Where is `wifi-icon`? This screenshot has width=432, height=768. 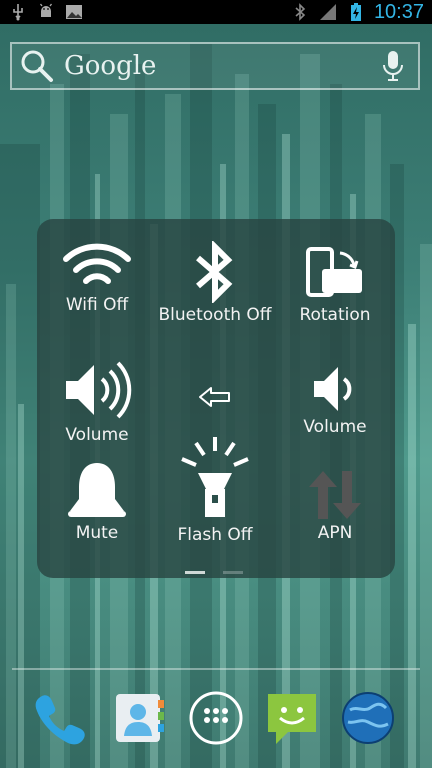 wifi-icon is located at coordinates (97, 263).